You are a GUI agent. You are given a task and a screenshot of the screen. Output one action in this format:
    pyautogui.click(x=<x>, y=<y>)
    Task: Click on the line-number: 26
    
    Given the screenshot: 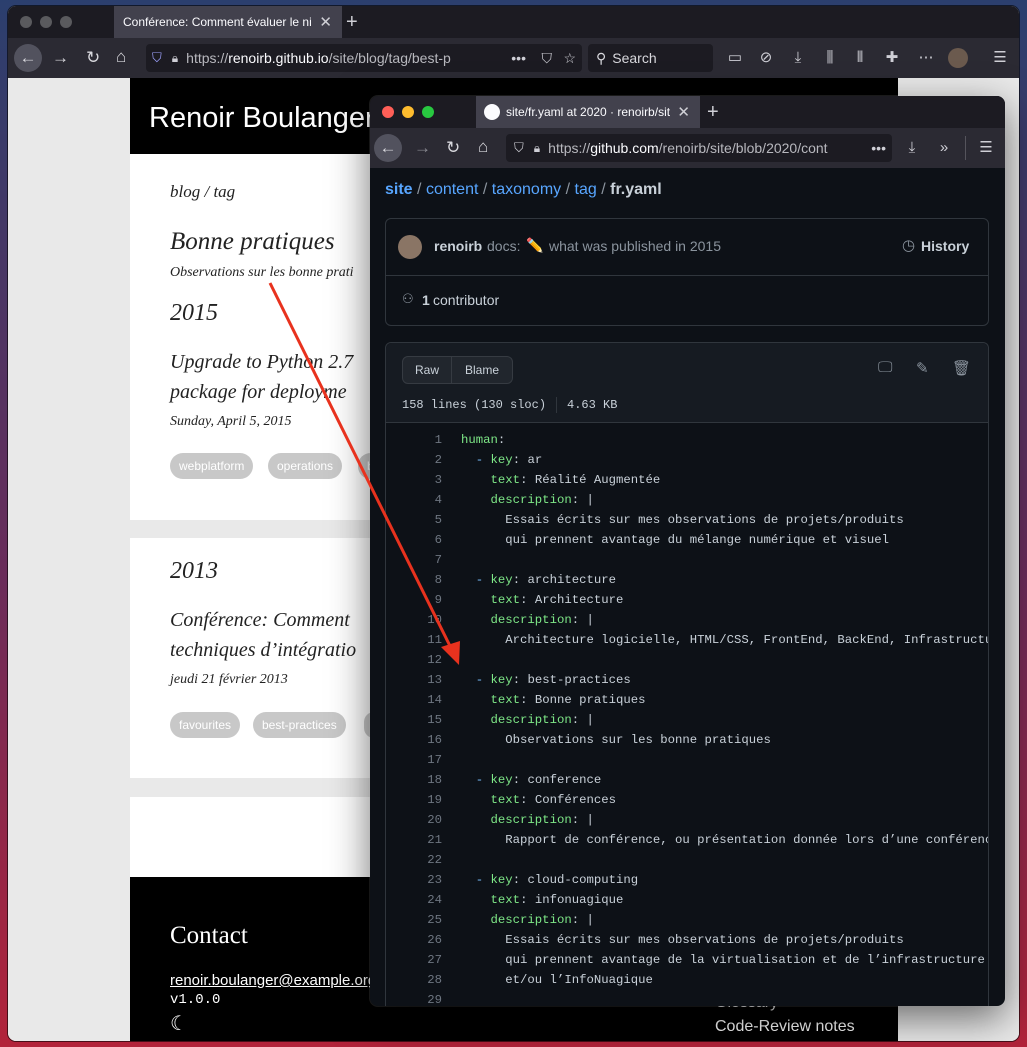 What is the action you would take?
    pyautogui.click(x=414, y=940)
    